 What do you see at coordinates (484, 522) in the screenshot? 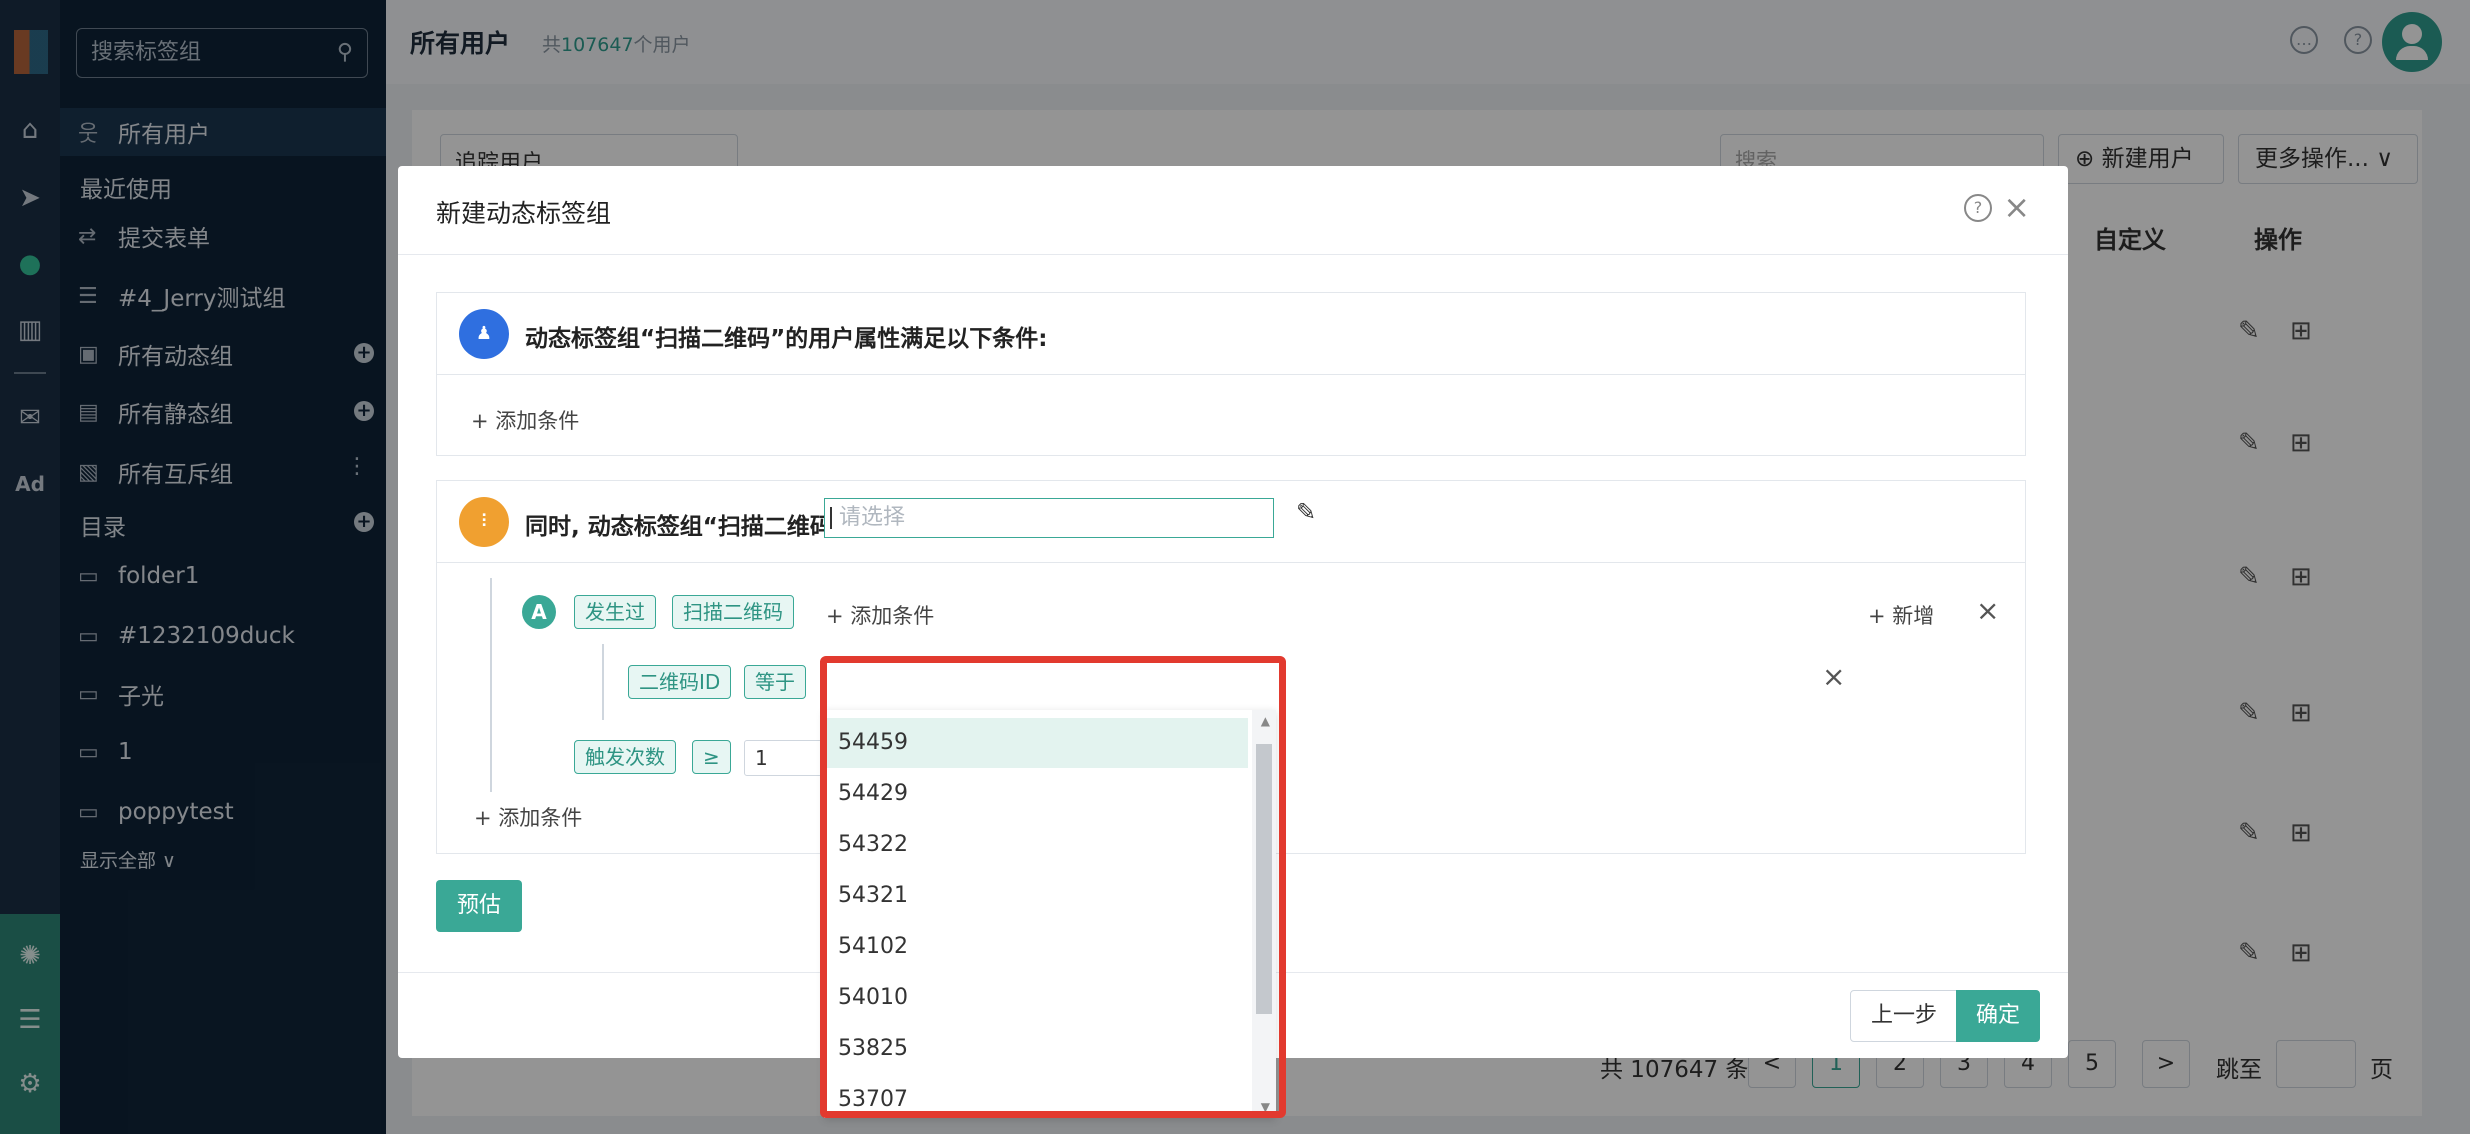
I see `event-icon: ⫶` at bounding box center [484, 522].